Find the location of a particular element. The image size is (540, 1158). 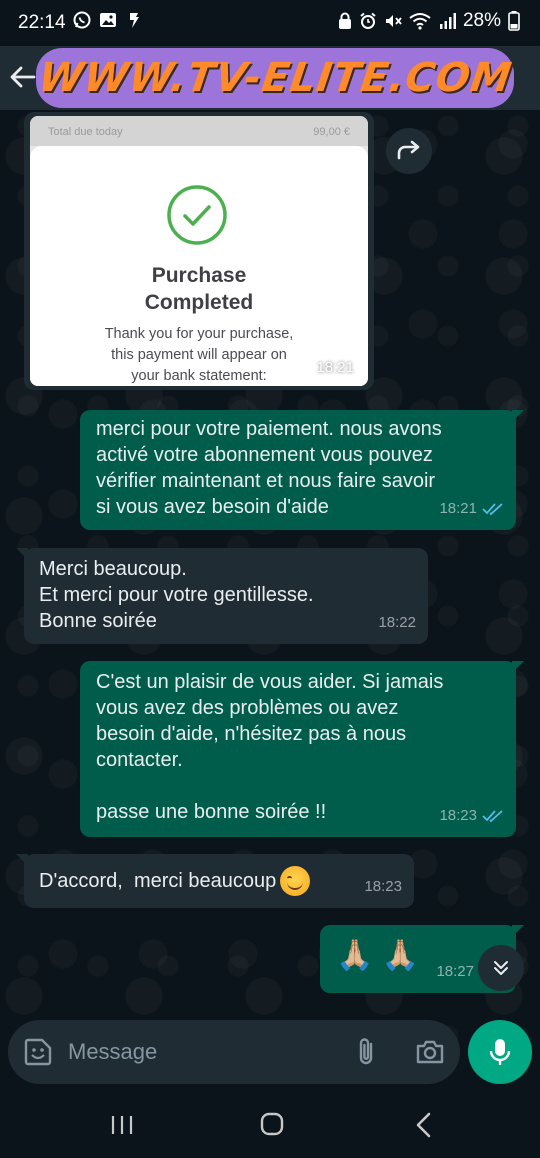

brand-banner: WWW.TV-ELITE.COM is located at coordinates (275, 78).